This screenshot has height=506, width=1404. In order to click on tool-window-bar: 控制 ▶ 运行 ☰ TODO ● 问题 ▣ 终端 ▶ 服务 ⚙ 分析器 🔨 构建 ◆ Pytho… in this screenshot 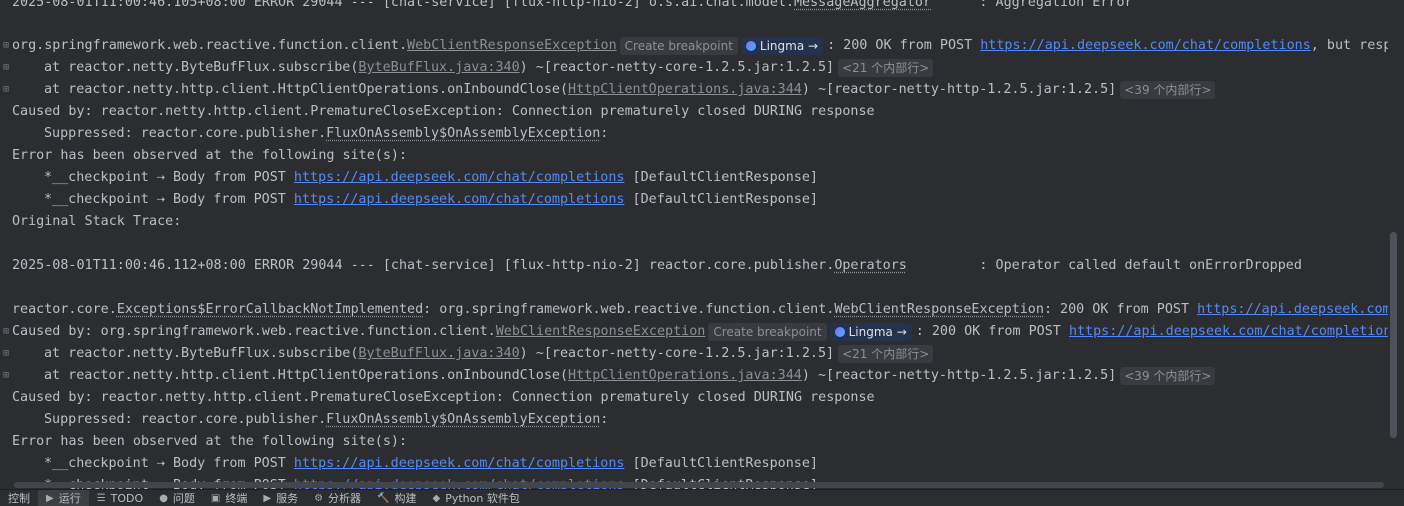, I will do `click(702, 497)`.